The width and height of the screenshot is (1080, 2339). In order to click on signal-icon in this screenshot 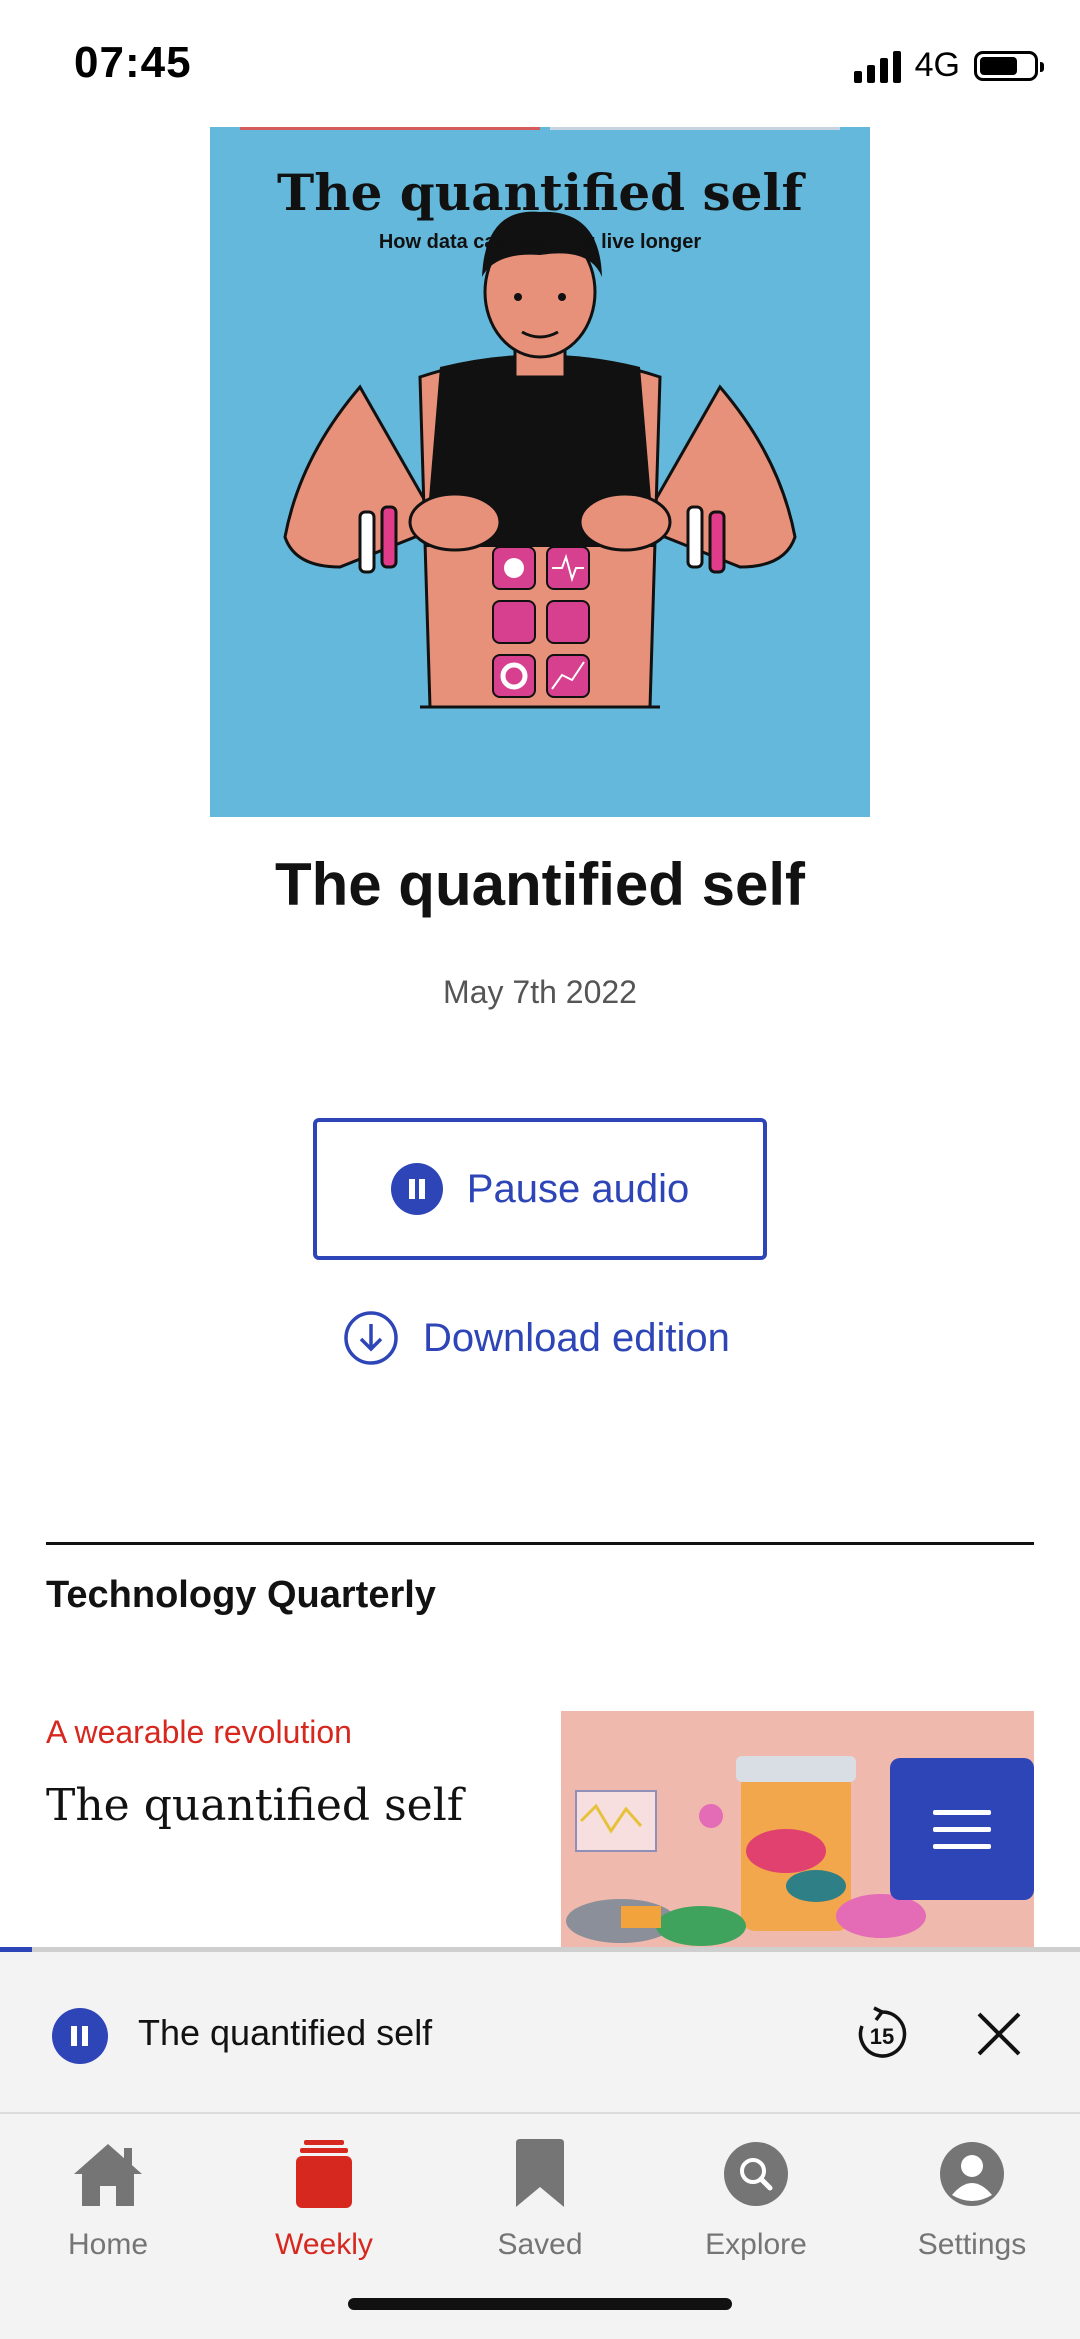, I will do `click(877, 66)`.